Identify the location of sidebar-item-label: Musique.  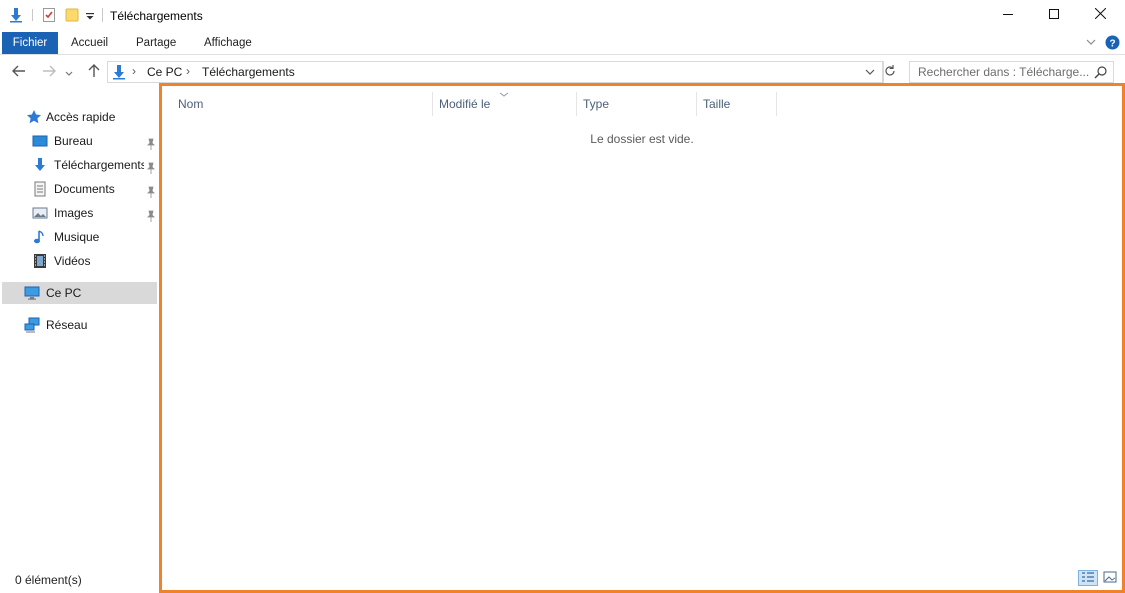
(77, 237).